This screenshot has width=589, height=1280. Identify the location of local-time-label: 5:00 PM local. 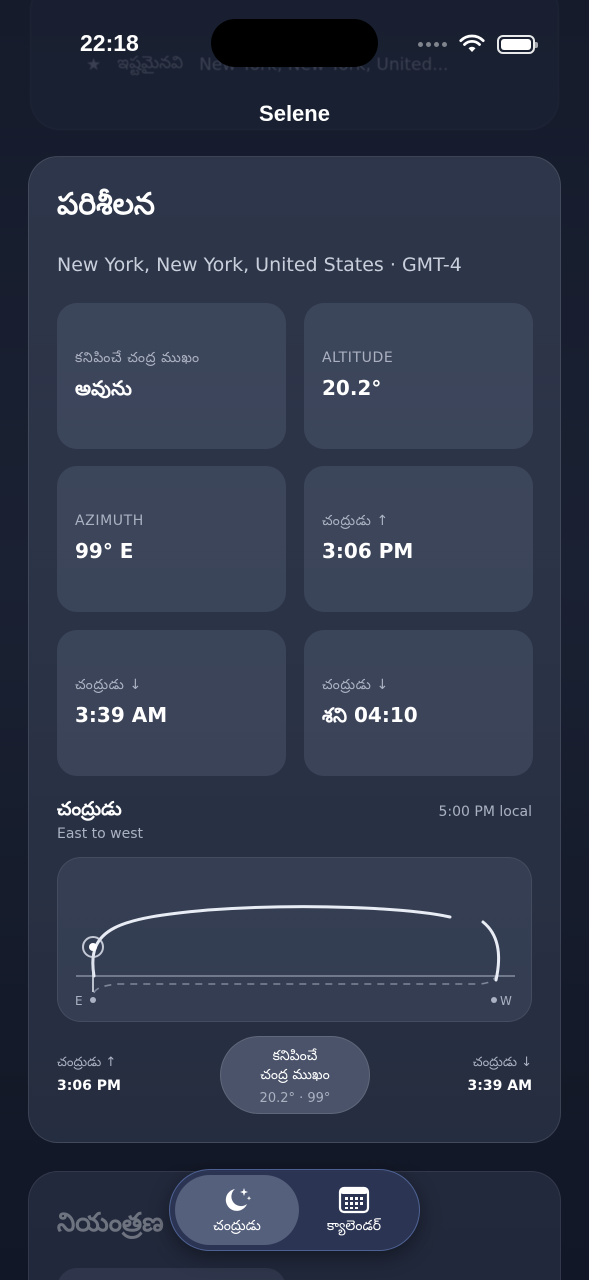
(485, 812).